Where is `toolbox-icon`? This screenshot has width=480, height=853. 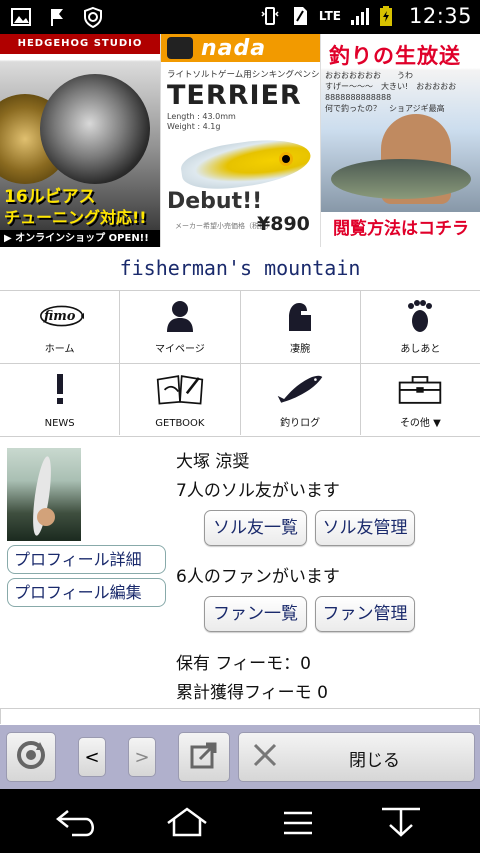
toolbox-icon is located at coordinates (420, 389).